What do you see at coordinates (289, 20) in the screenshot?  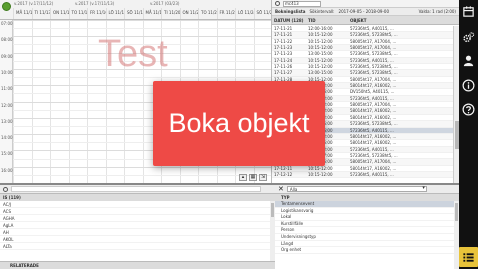 I see `column-date: DATUM (128)` at bounding box center [289, 20].